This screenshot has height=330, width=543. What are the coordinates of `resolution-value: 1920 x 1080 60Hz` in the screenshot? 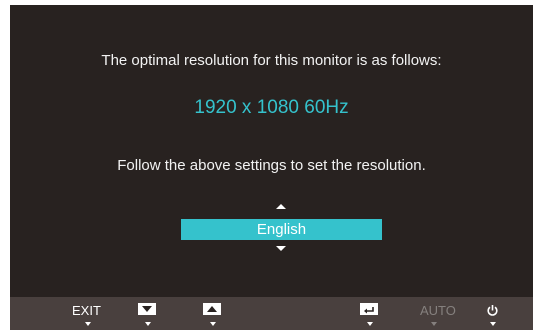 It's located at (271, 107).